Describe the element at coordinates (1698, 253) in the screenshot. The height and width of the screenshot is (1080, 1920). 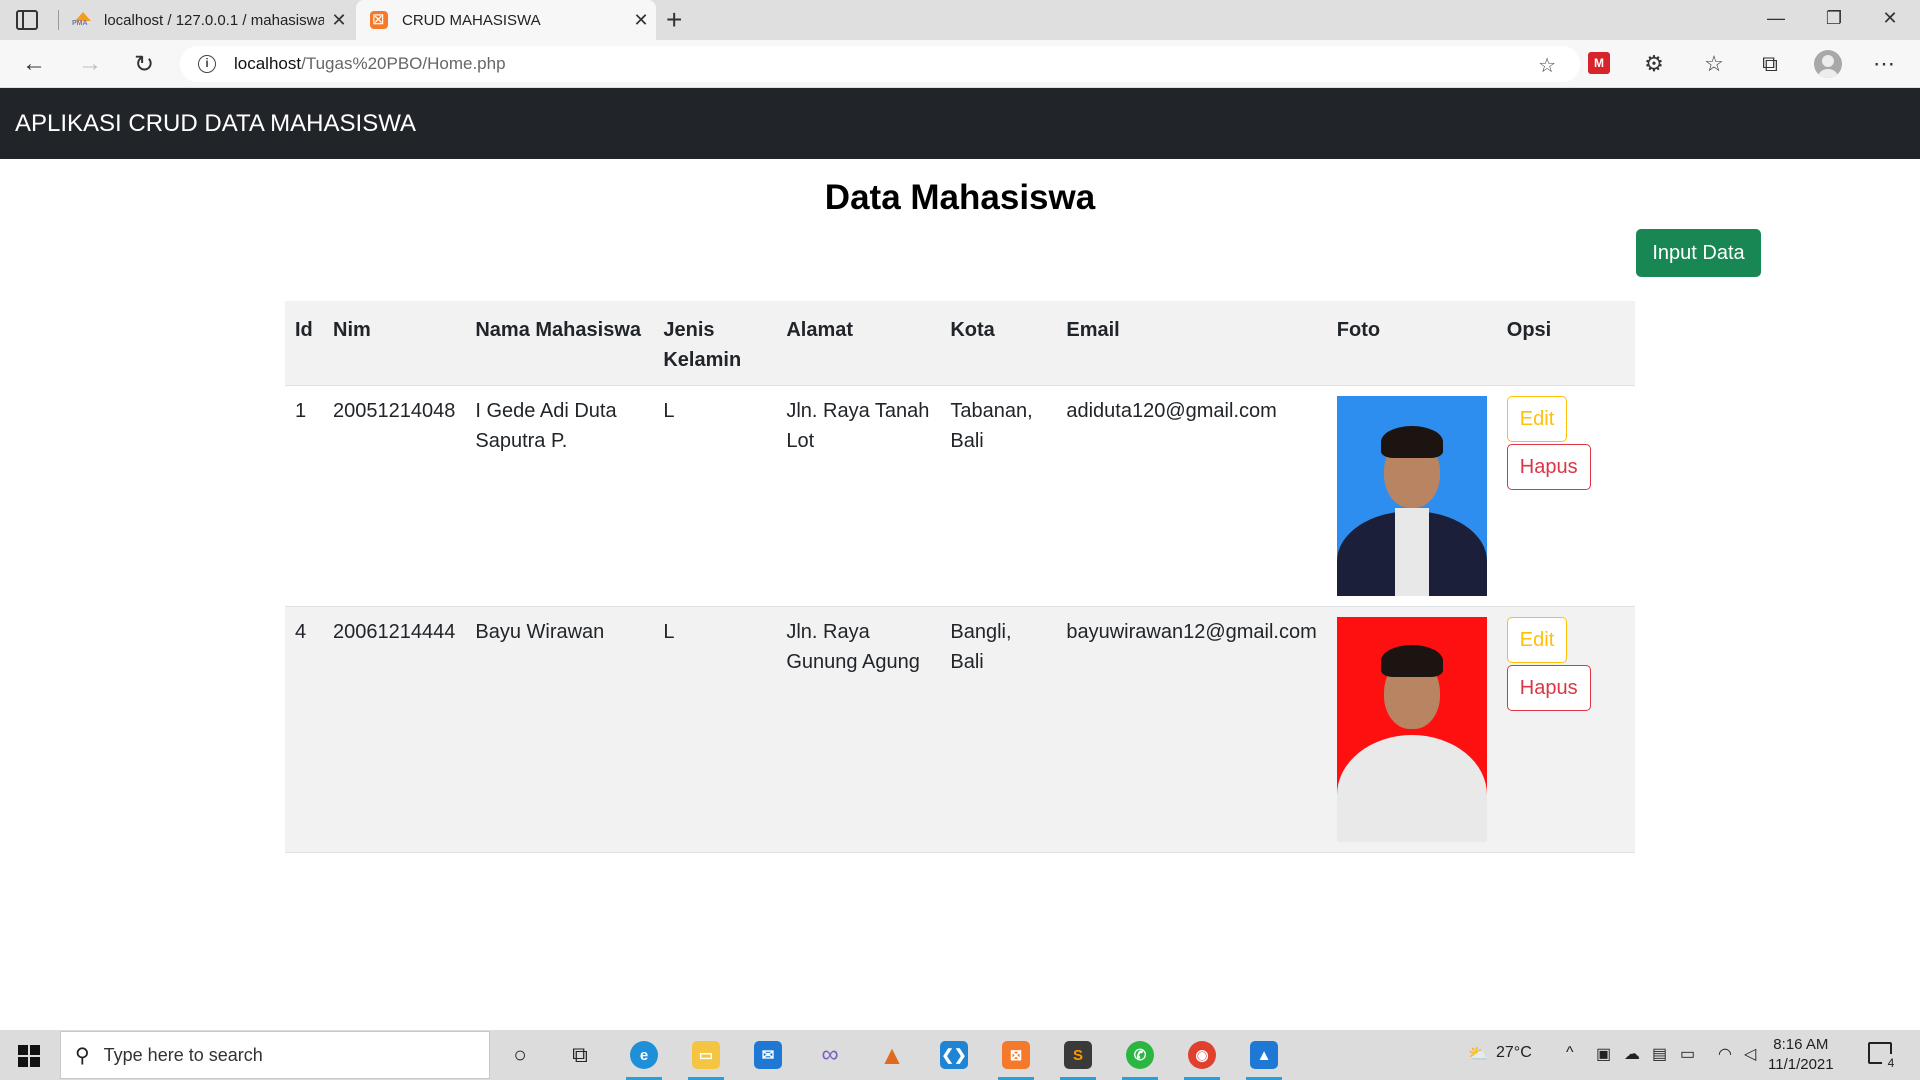
I see `input-data-button: Input Data` at that location.